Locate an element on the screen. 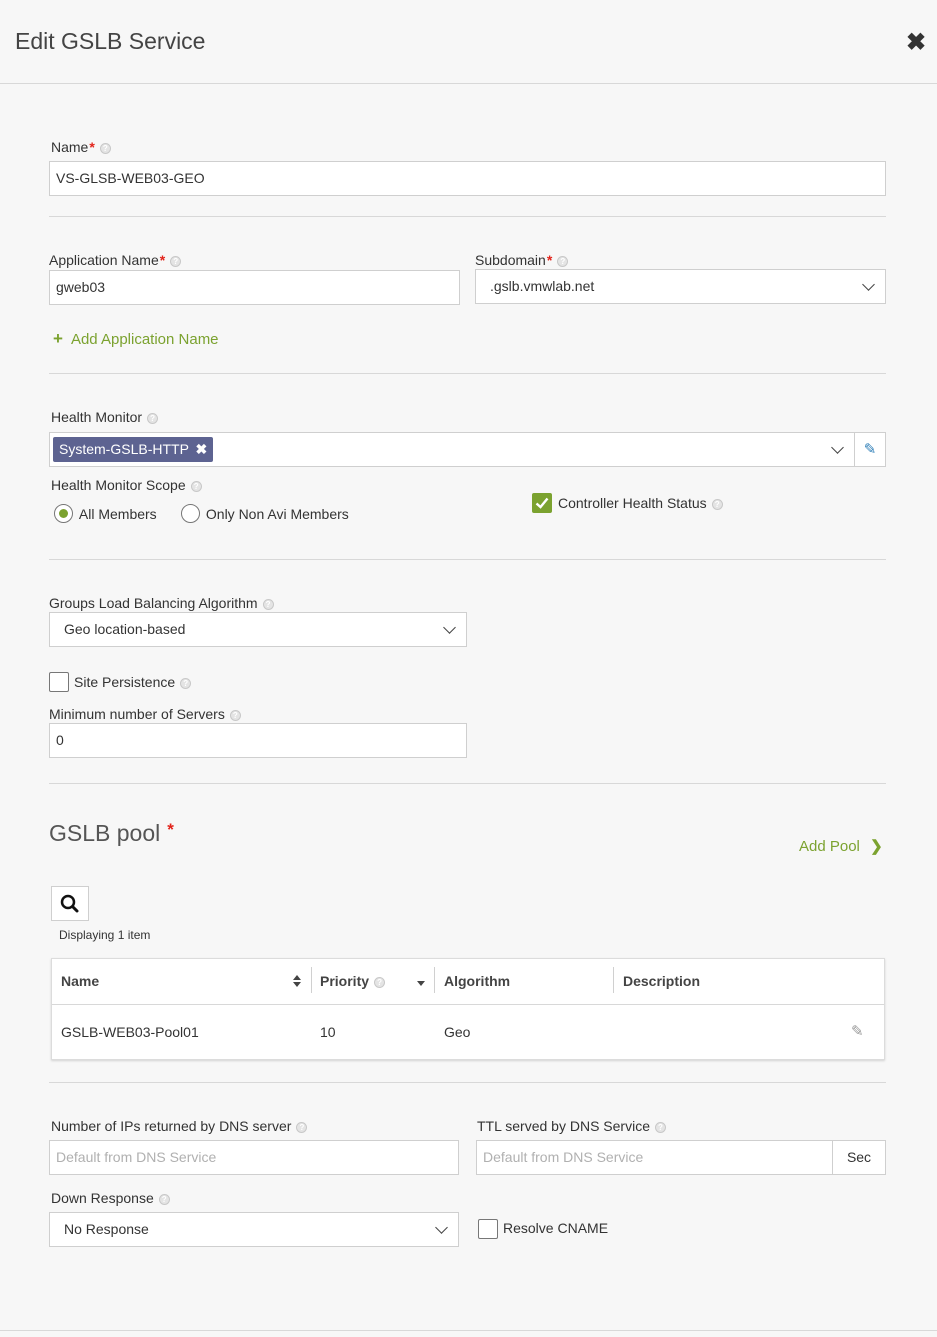  footer-divider is located at coordinates (468, 1330).